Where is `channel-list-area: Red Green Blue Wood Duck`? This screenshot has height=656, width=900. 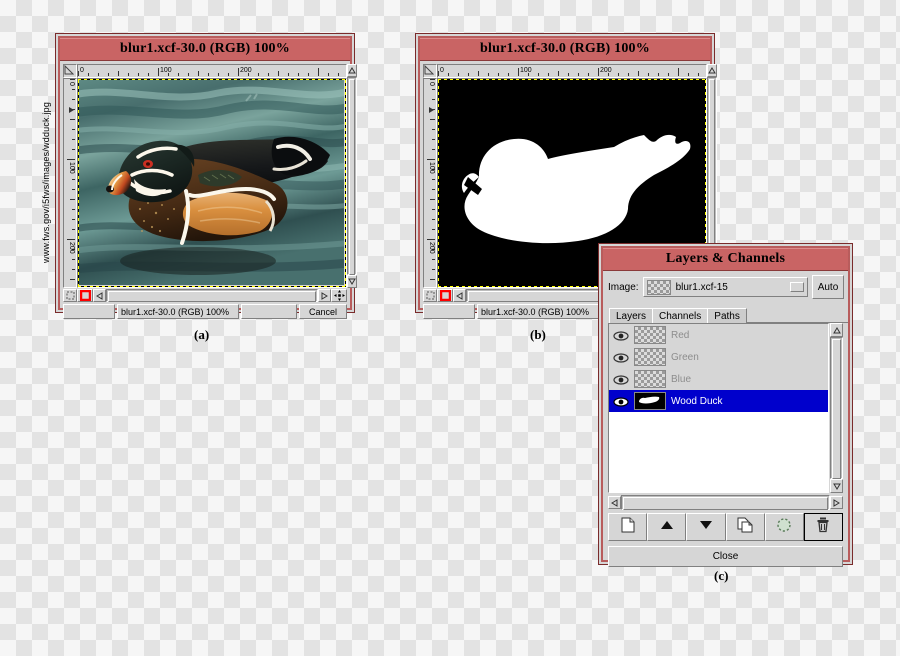 channel-list-area: Red Green Blue Wood Duck is located at coordinates (725, 408).